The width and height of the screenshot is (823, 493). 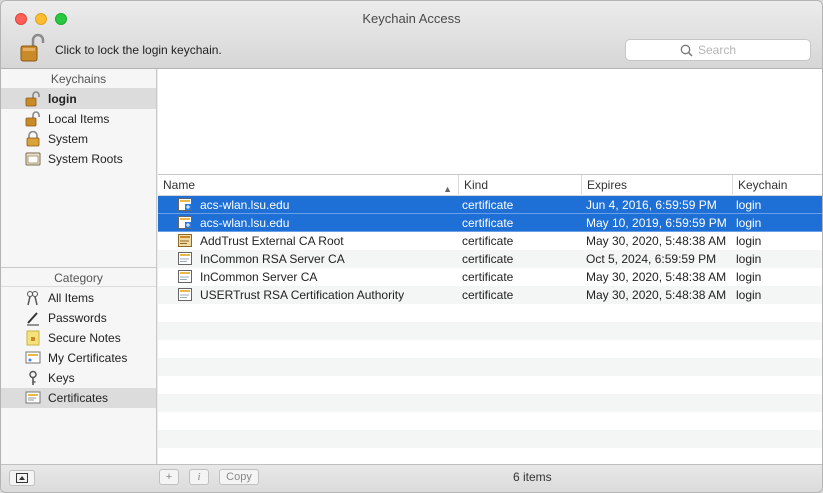 I want to click on column-header-name: Name ▲, so click(x=308, y=185).